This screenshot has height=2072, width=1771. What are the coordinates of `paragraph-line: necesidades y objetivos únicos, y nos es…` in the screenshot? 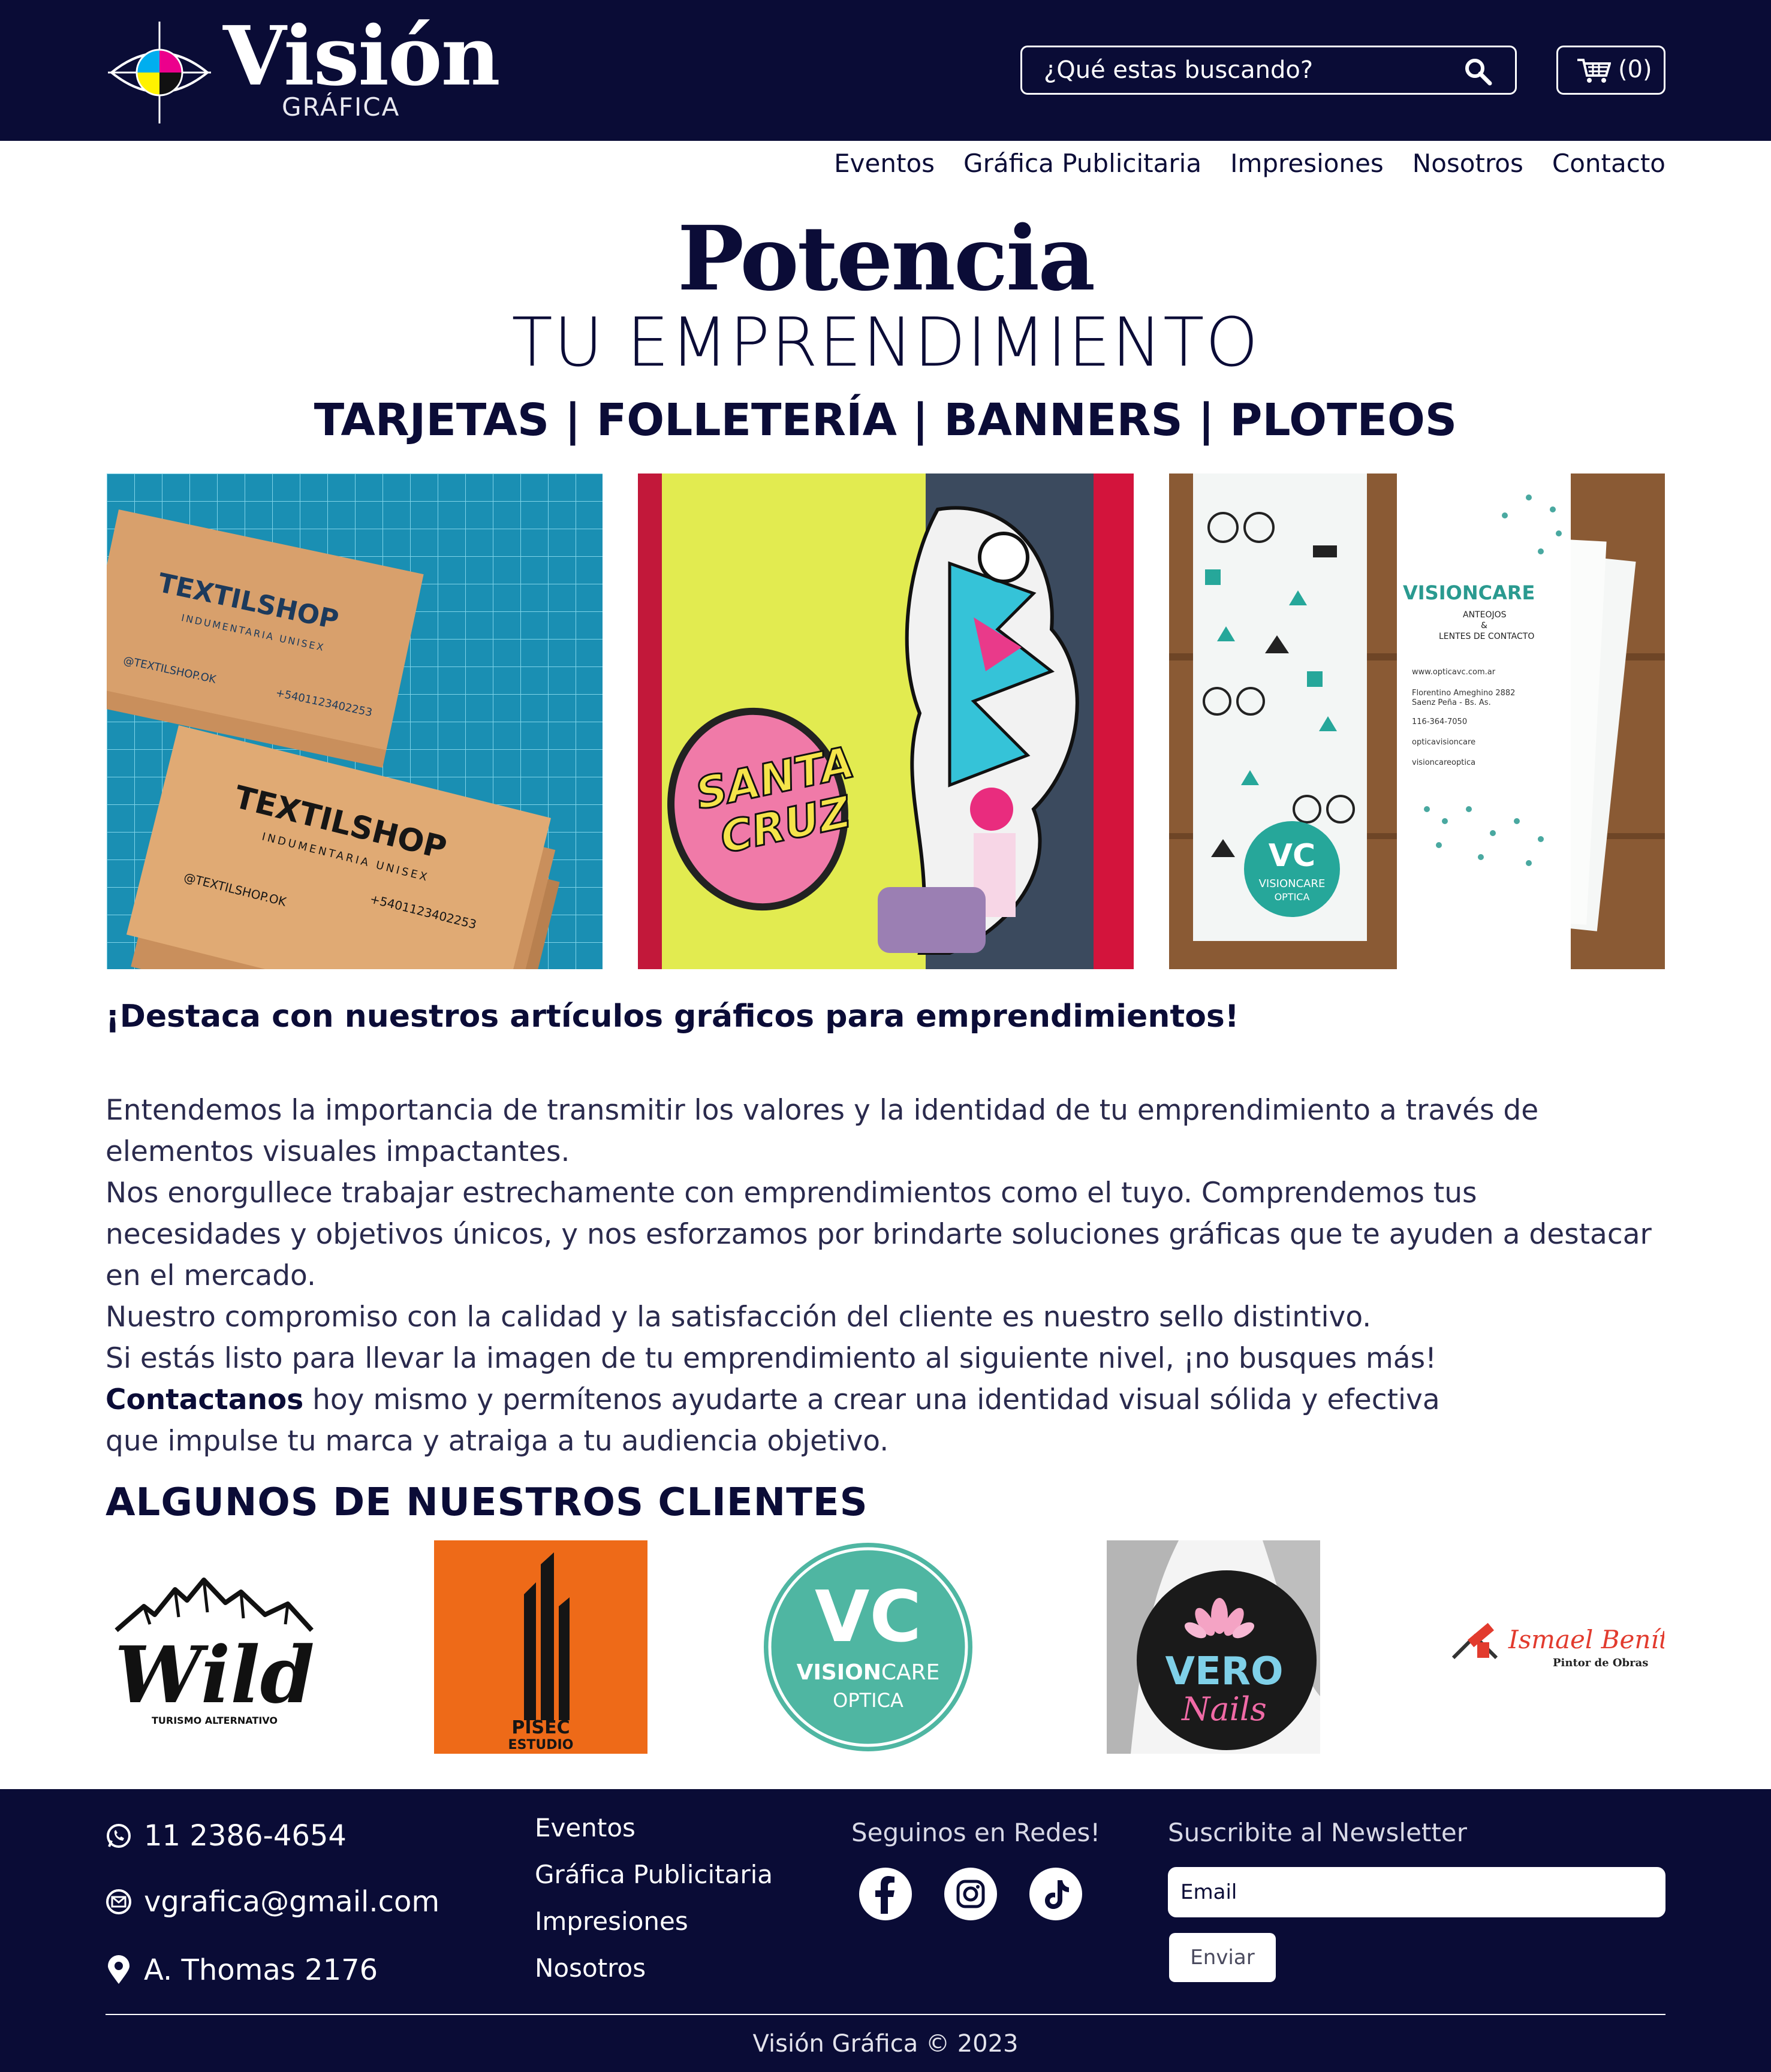 It's located at (879, 1234).